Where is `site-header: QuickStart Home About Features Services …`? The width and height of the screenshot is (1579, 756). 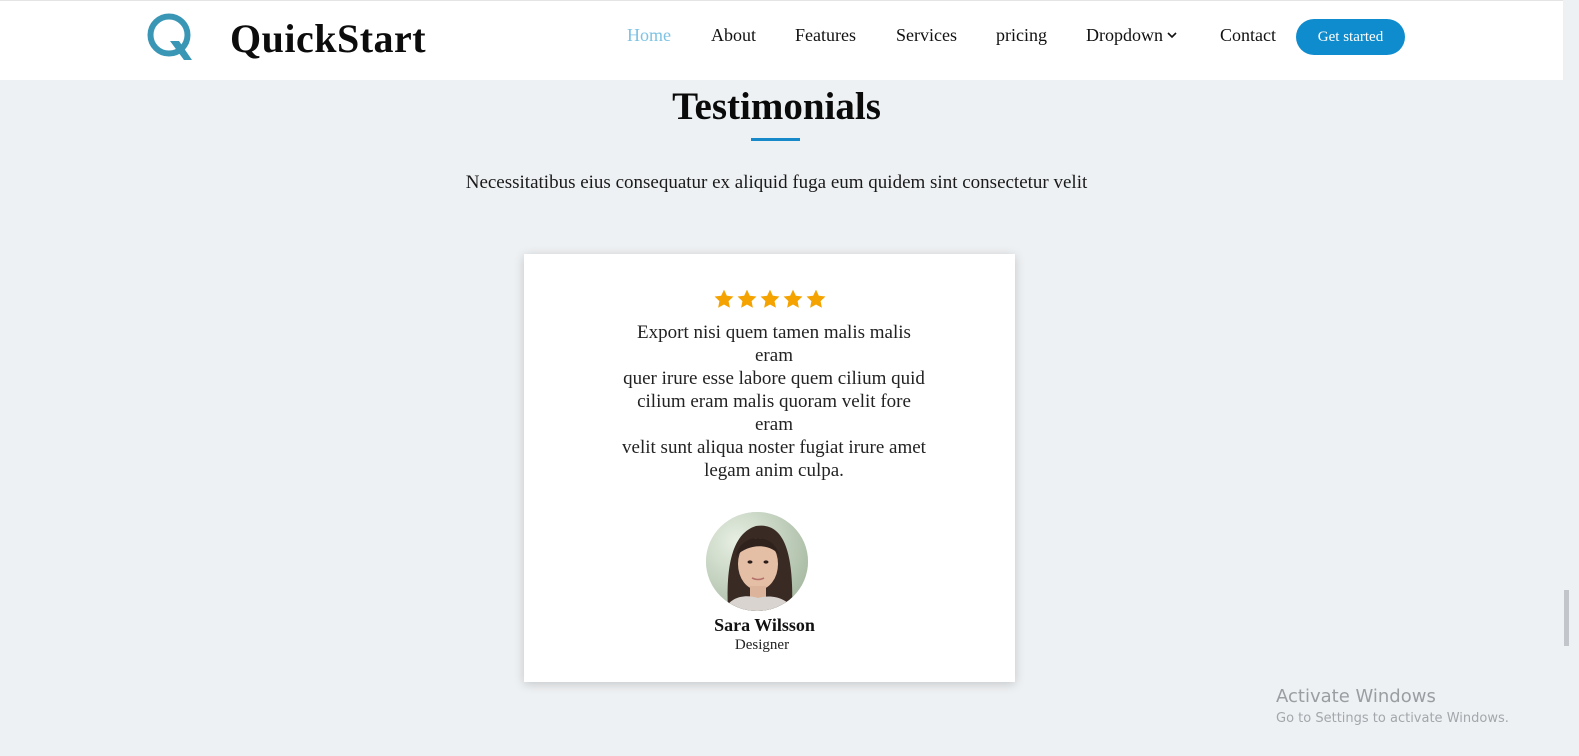
site-header: QuickStart Home About Features Services … is located at coordinates (781, 40).